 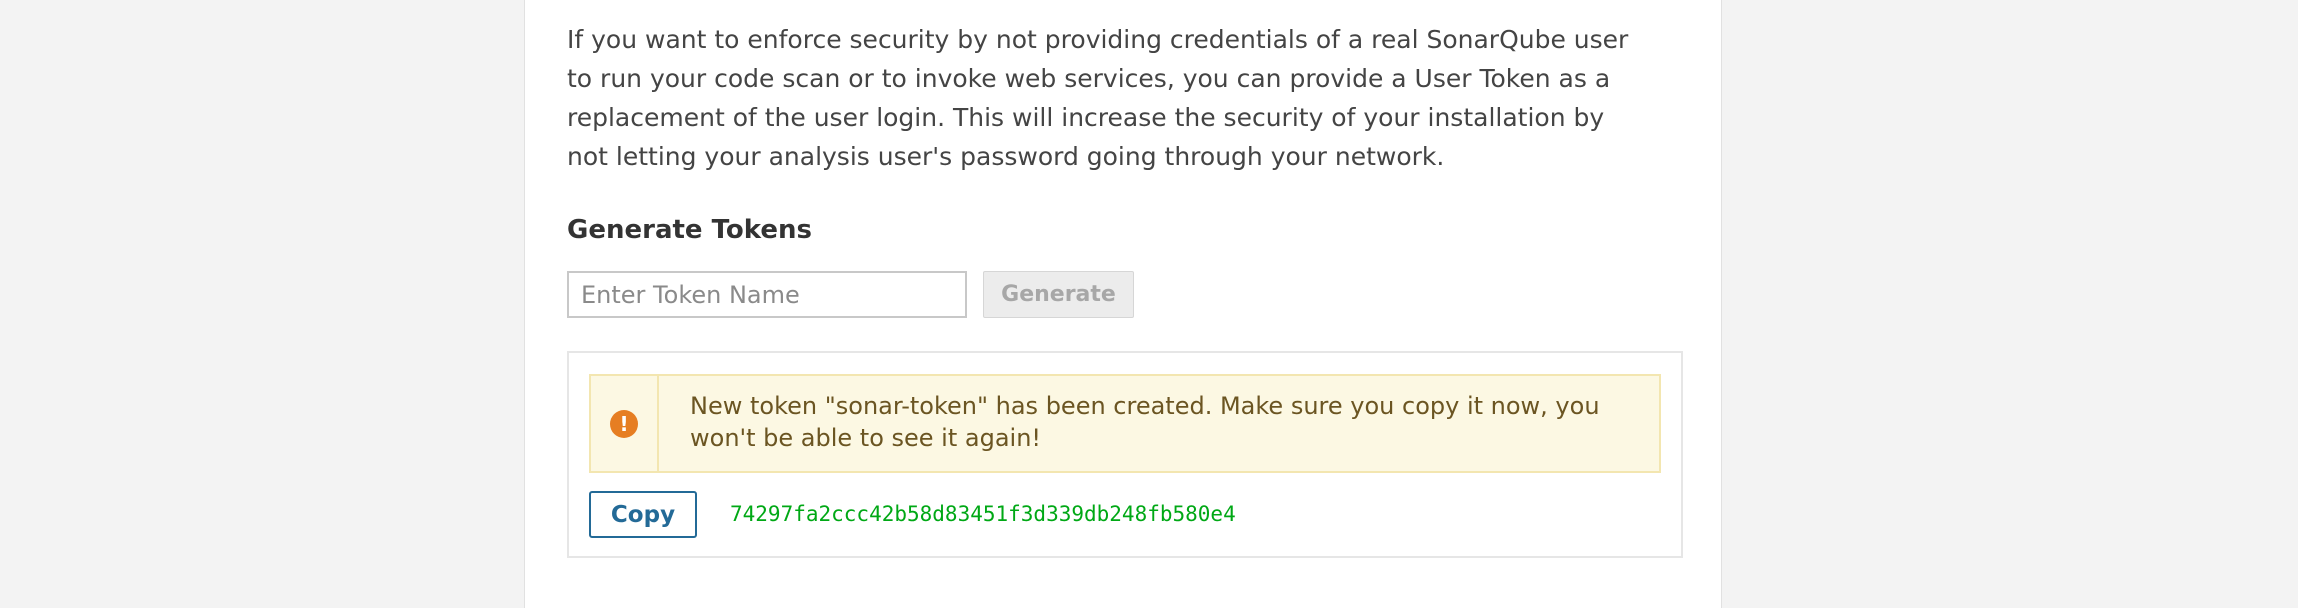 I want to click on token-value: 74297fa2ccc42b58d83451f3d339db248fb580e4, so click(x=983, y=514).